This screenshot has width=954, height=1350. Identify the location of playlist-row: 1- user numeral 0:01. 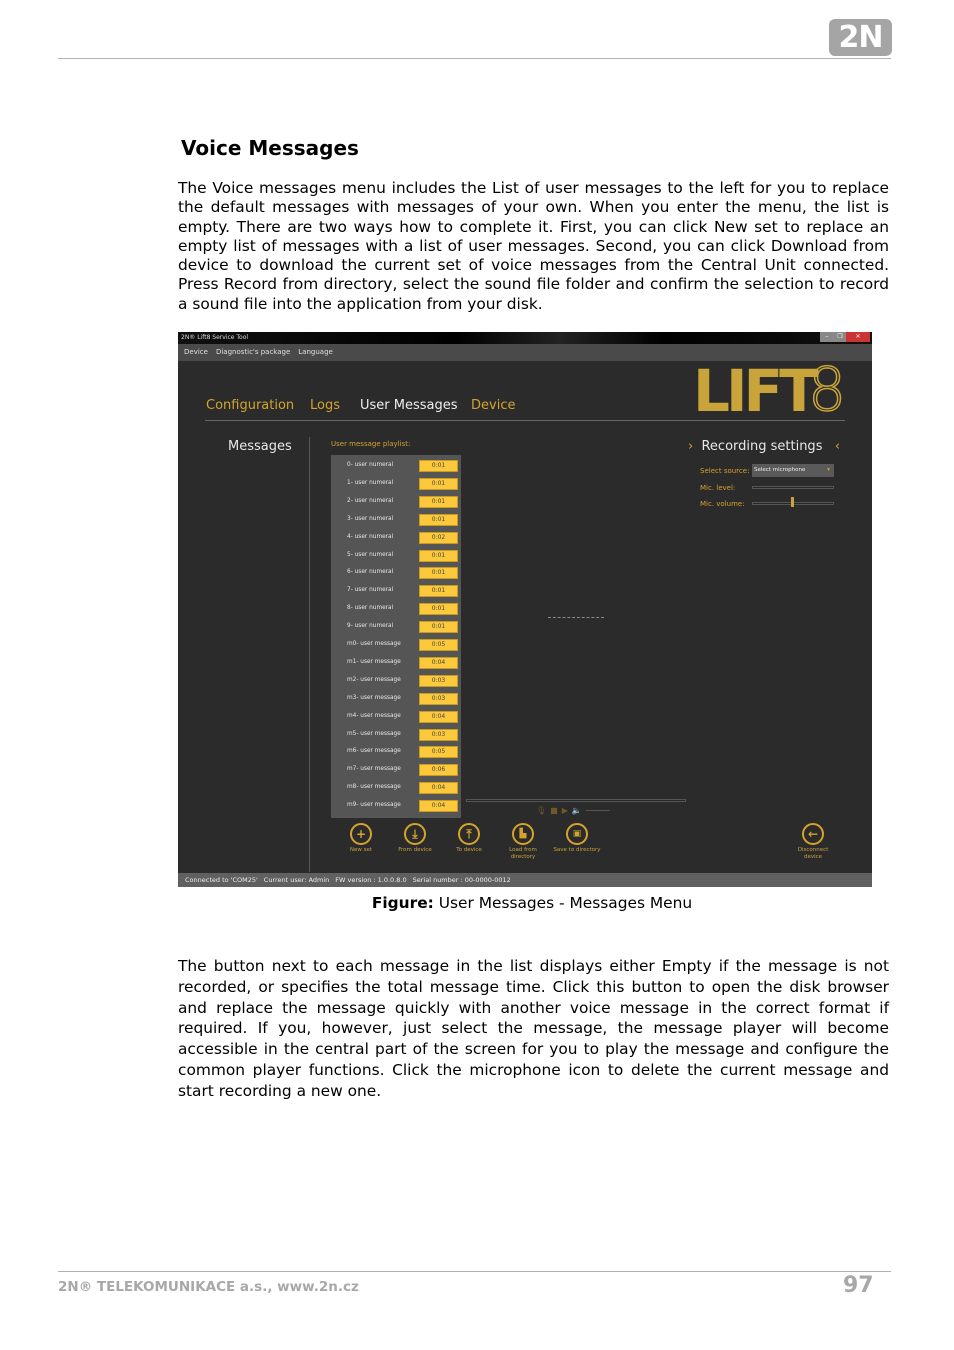
(396, 484).